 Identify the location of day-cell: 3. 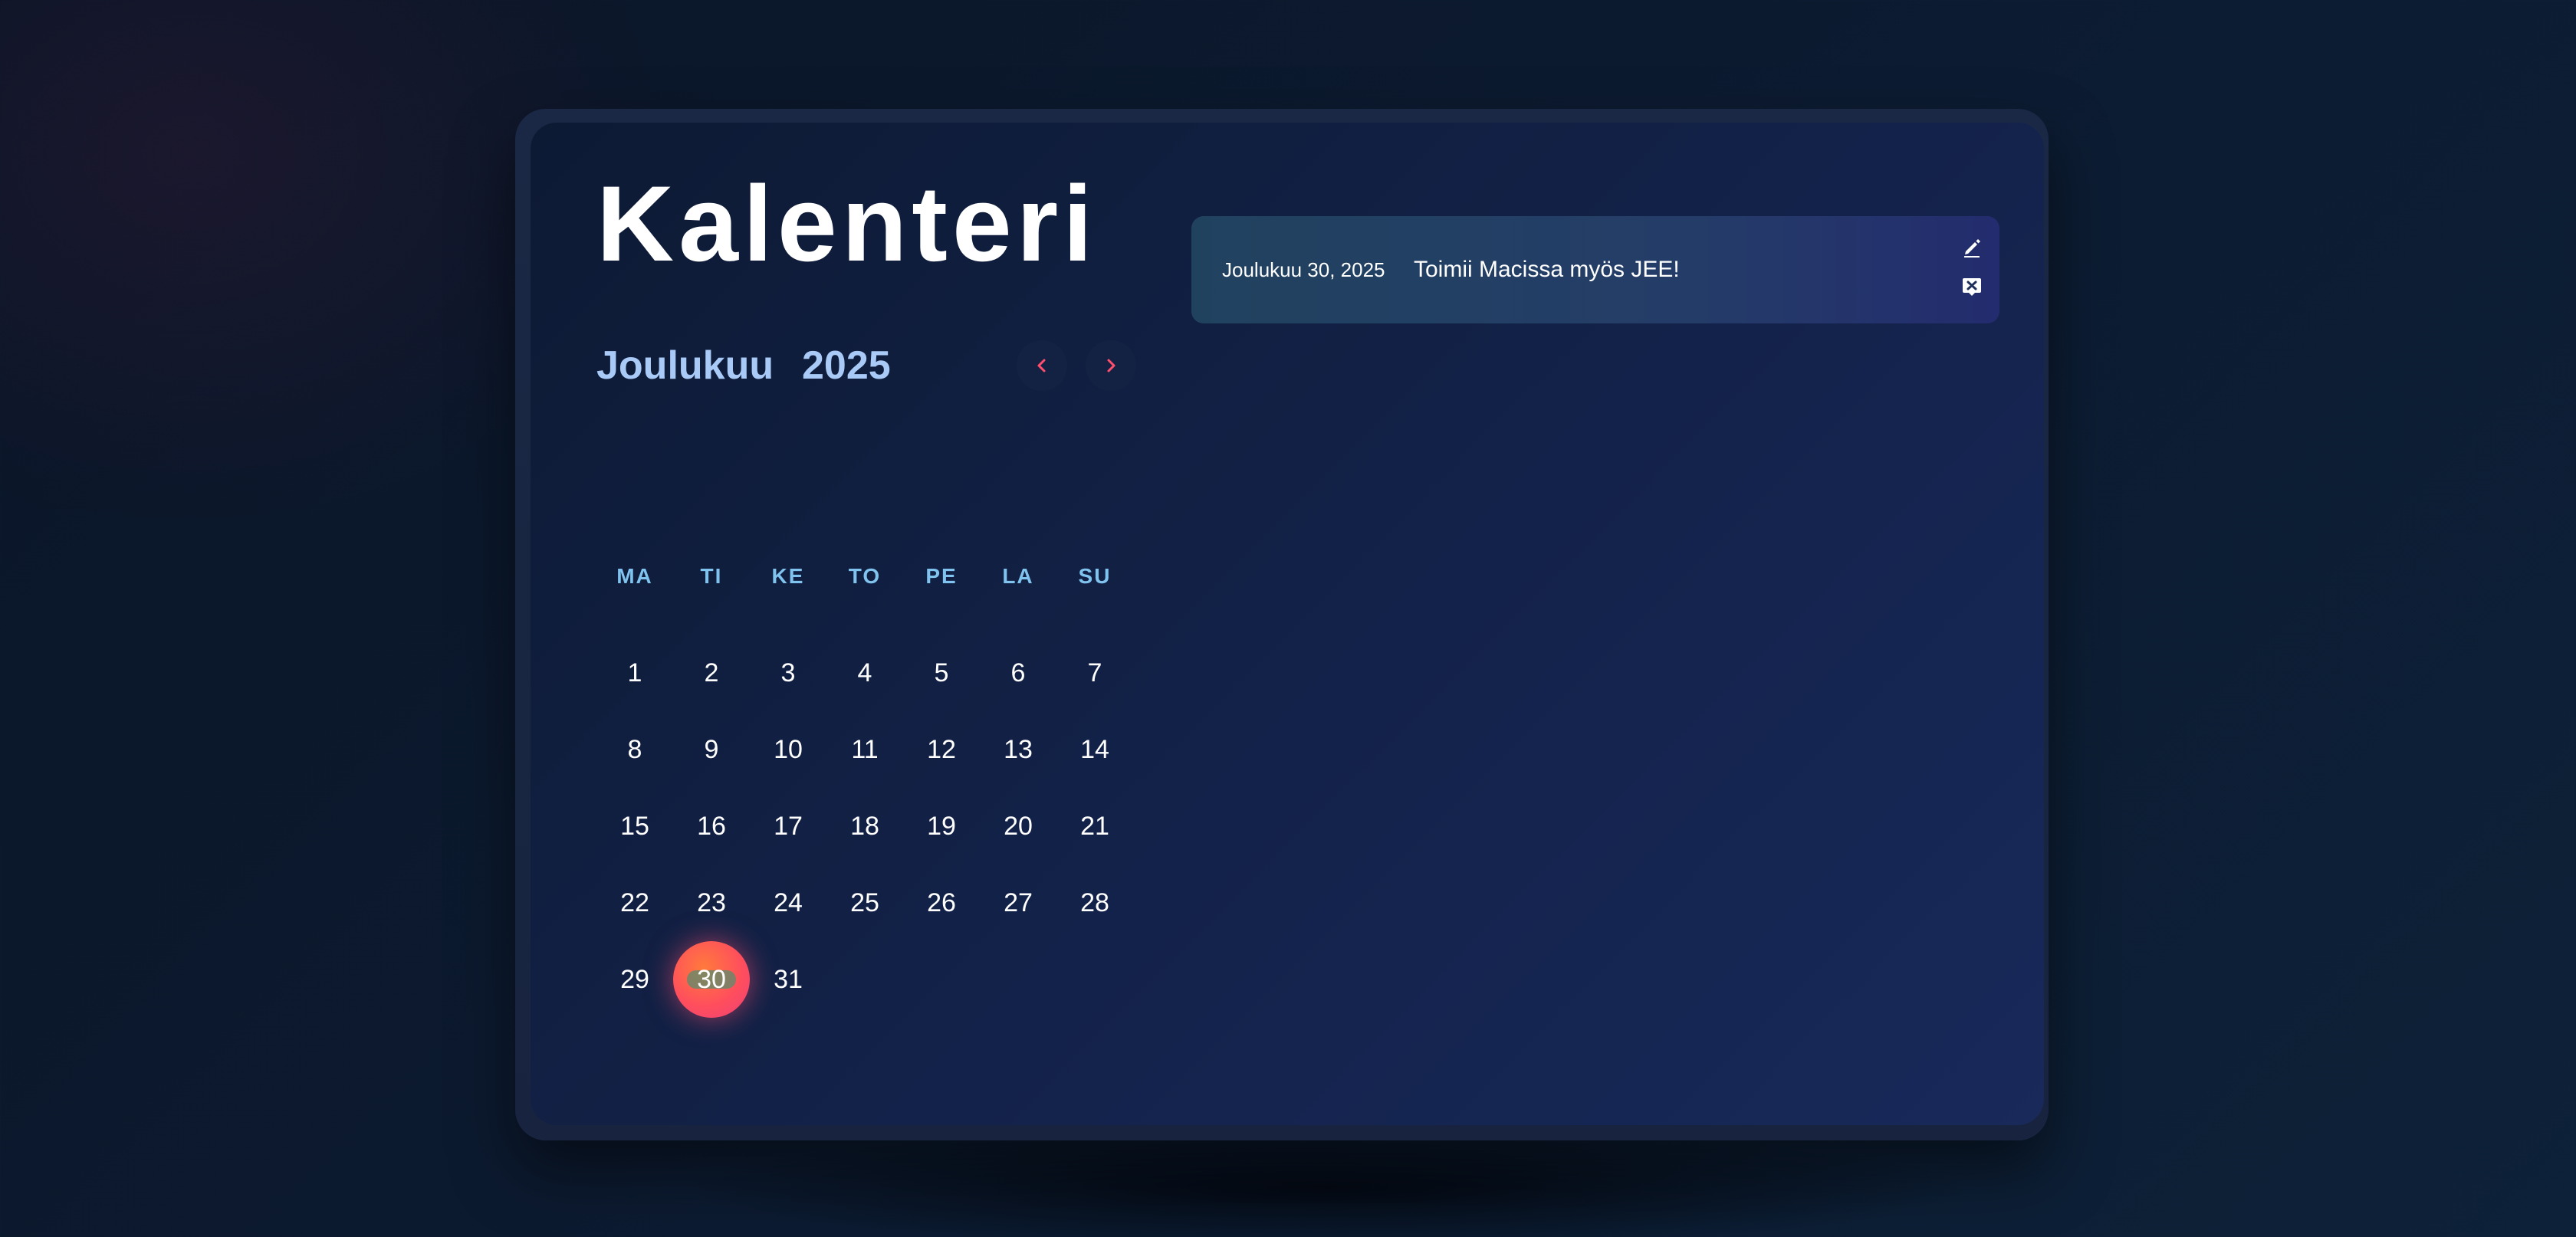
(788, 673).